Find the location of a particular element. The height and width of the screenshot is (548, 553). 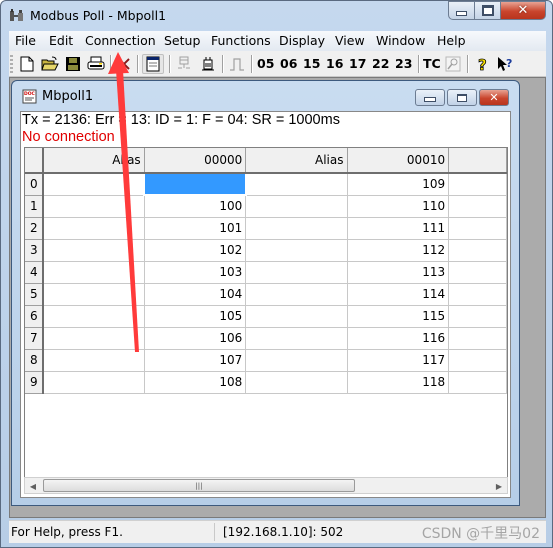

single-poll-button is located at coordinates (237, 64).